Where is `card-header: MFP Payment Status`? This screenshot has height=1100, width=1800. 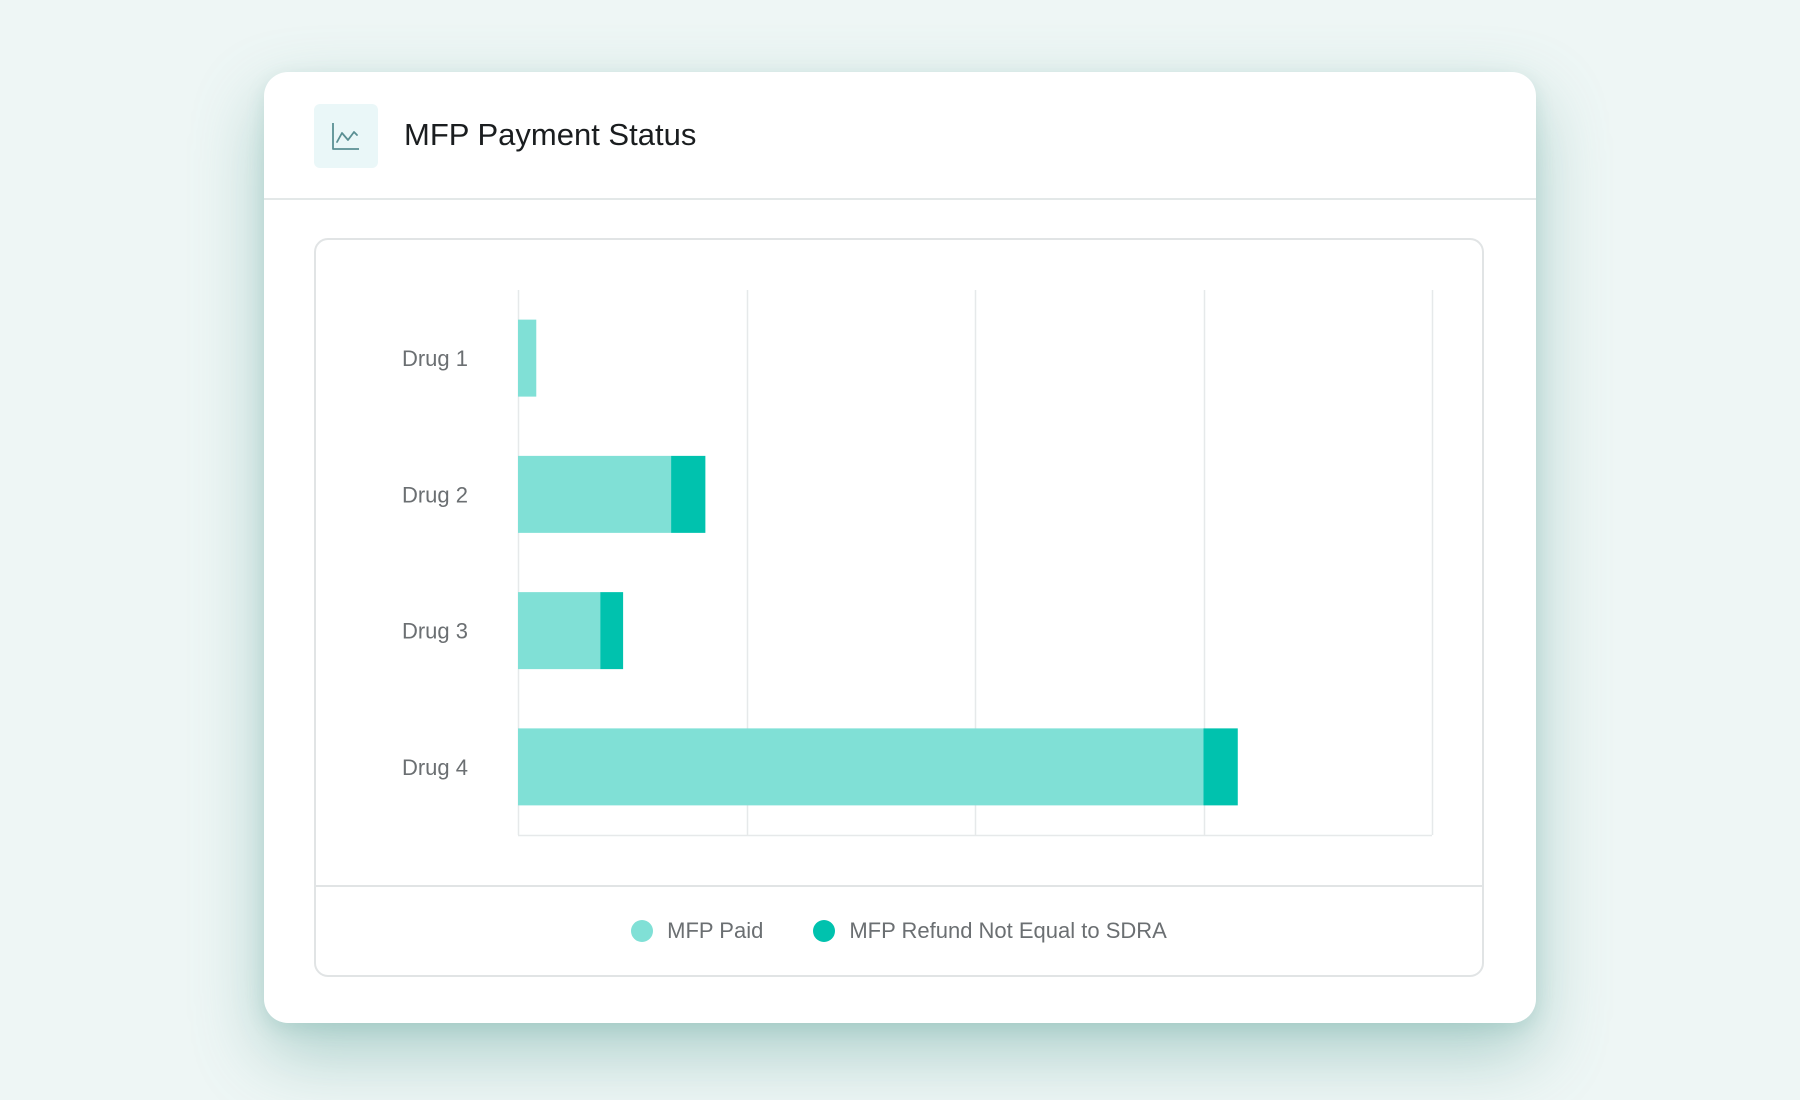
card-header: MFP Payment Status is located at coordinates (900, 136).